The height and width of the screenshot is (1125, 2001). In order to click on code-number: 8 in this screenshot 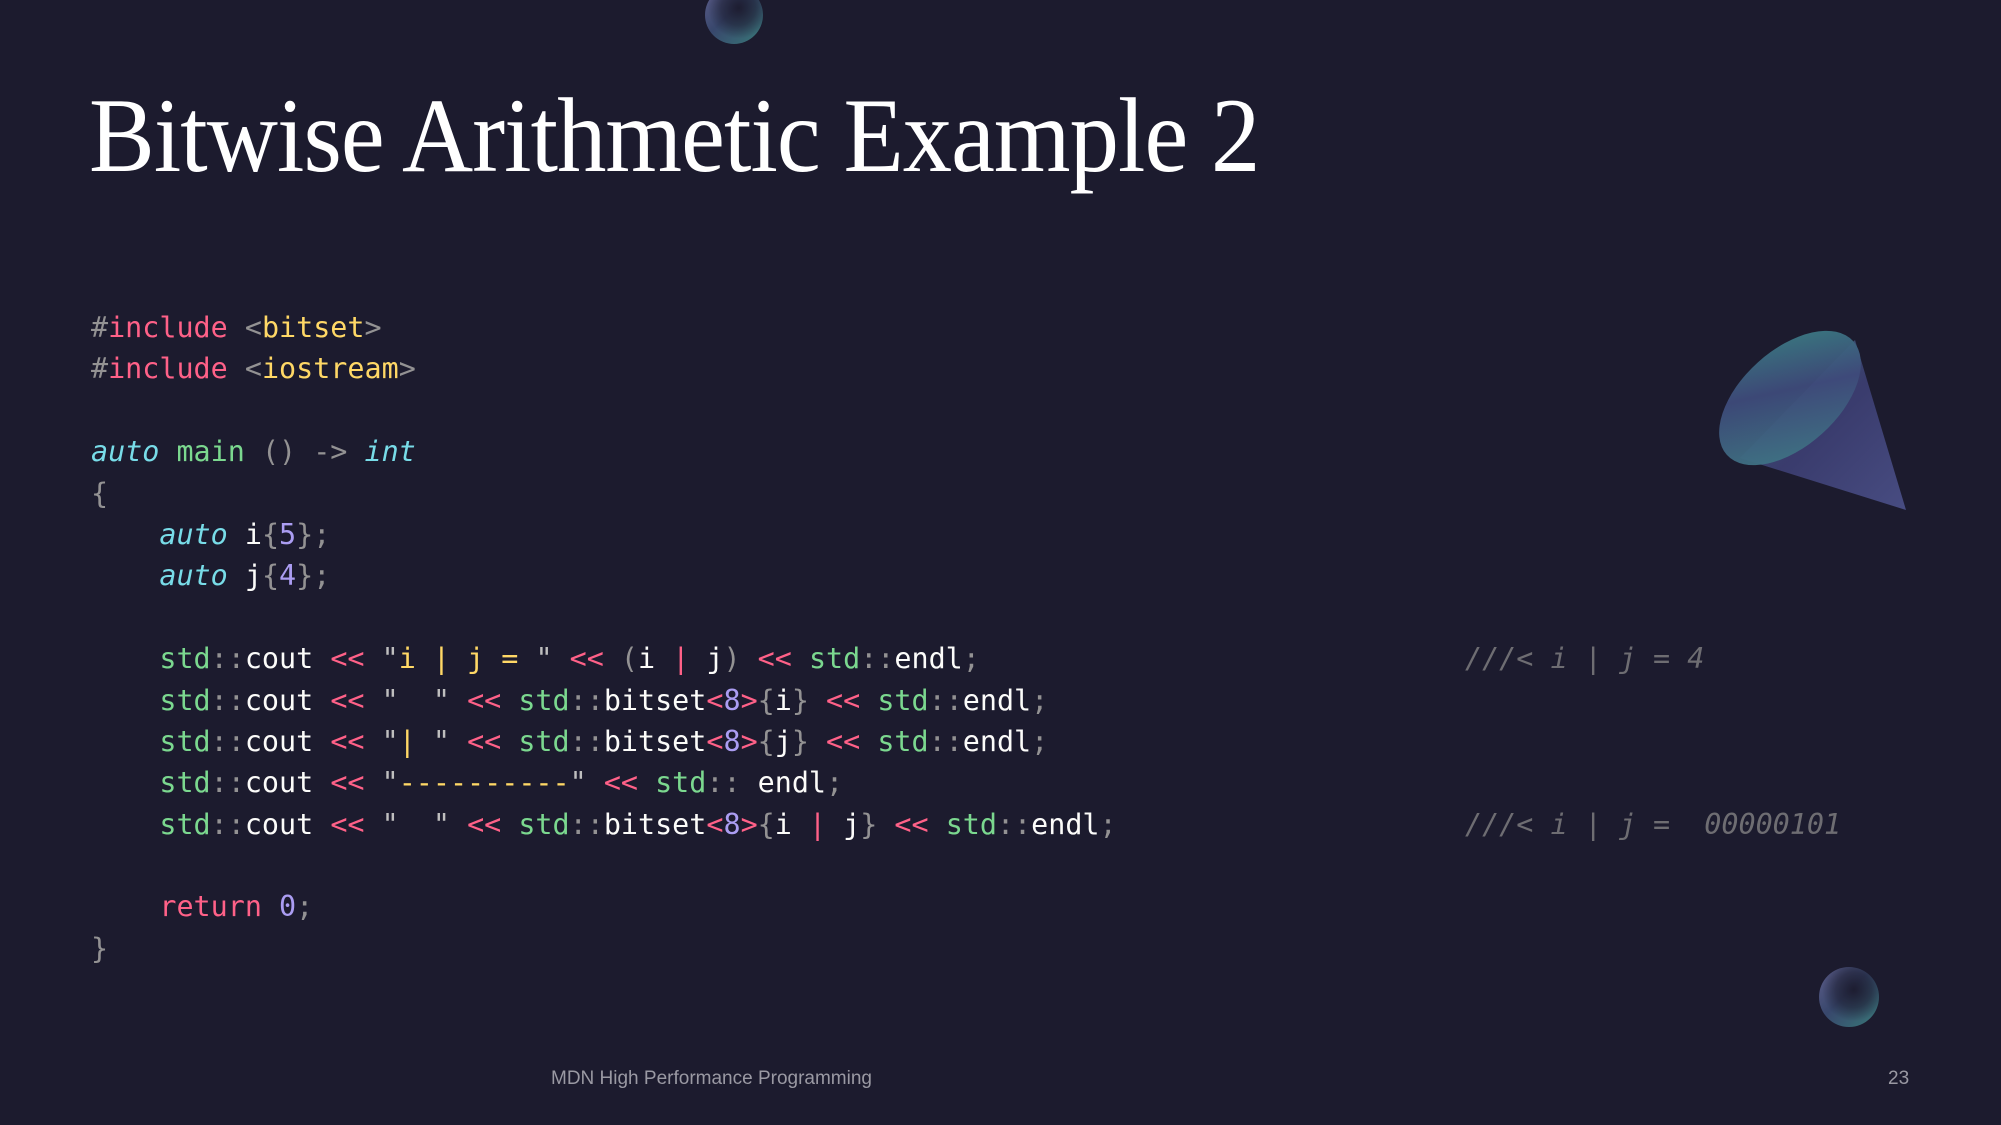, I will do `click(732, 824)`.